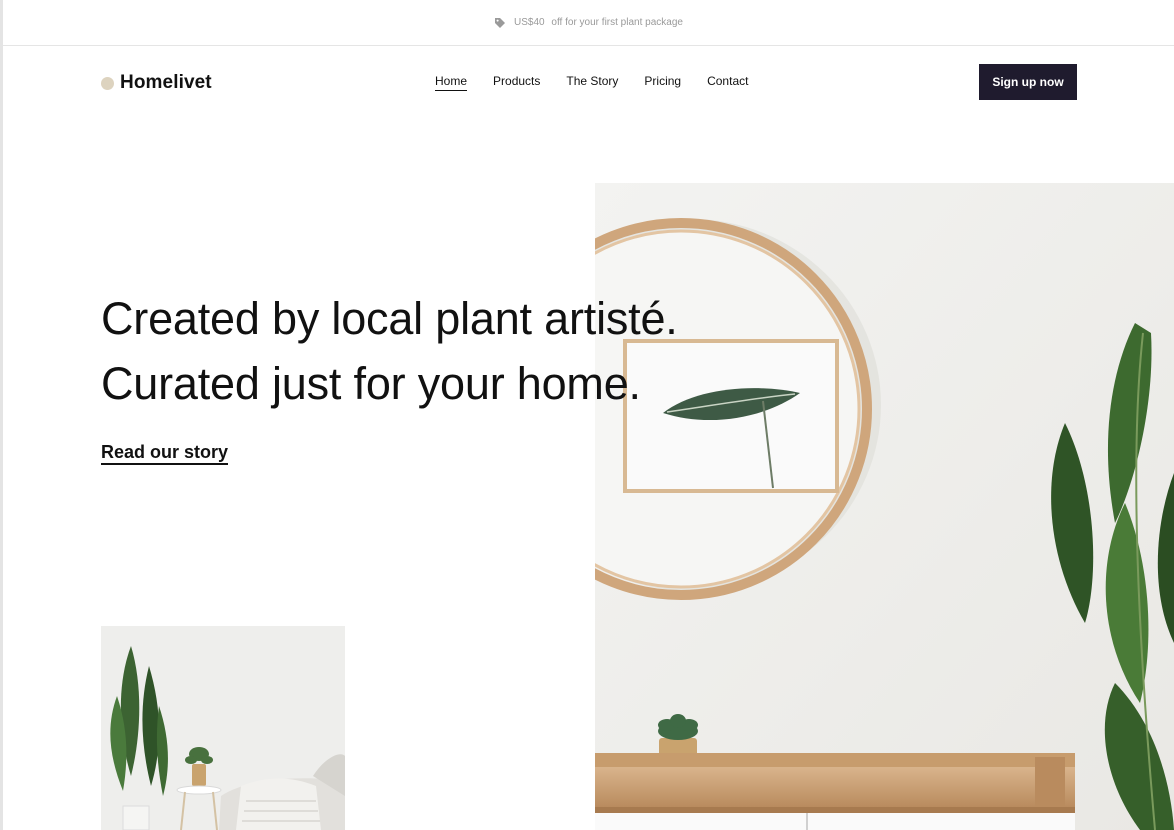 The width and height of the screenshot is (1174, 830). I want to click on main-nav: Home Products The Story Pricing Contact, so click(591, 82).